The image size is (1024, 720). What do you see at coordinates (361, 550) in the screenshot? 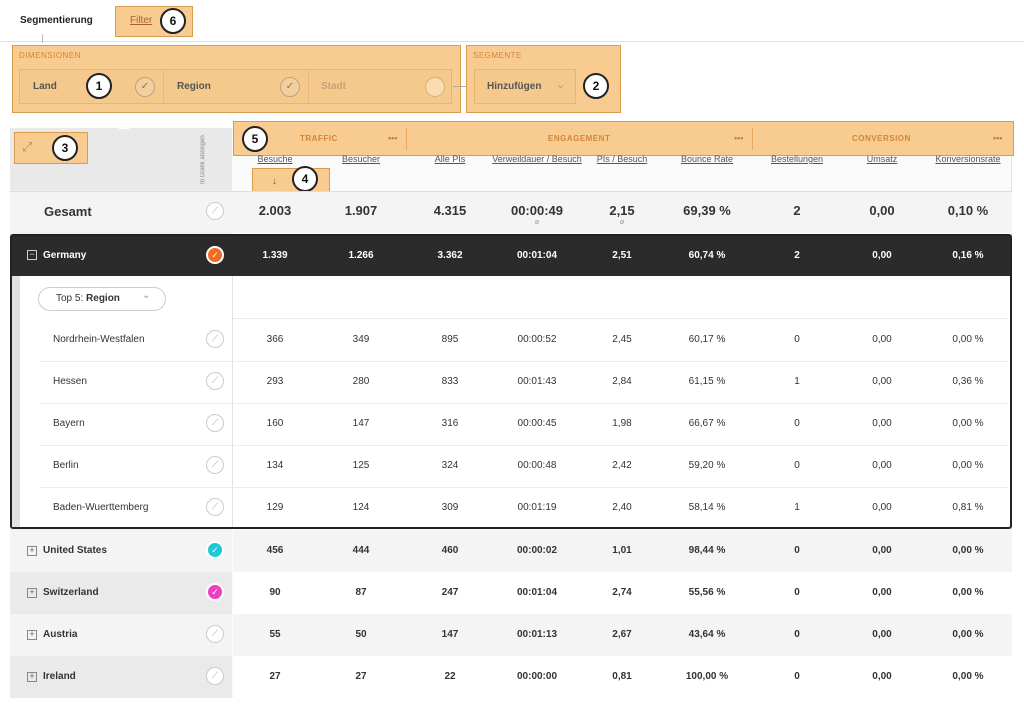
I see `country-besucher: 444` at bounding box center [361, 550].